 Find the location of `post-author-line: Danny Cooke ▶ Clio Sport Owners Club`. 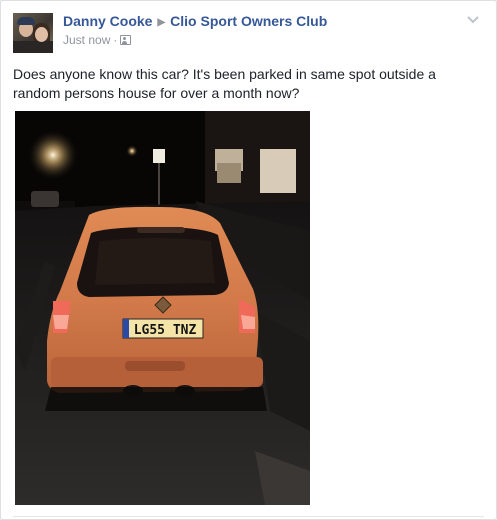

post-author-line: Danny Cooke ▶ Clio Sport Owners Club is located at coordinates (195, 21).